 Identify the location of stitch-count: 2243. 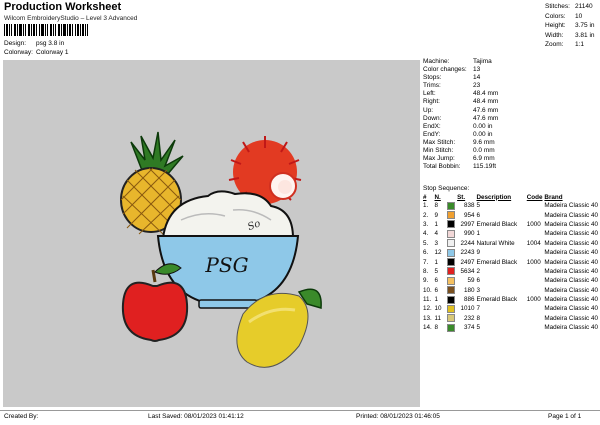
(467, 253).